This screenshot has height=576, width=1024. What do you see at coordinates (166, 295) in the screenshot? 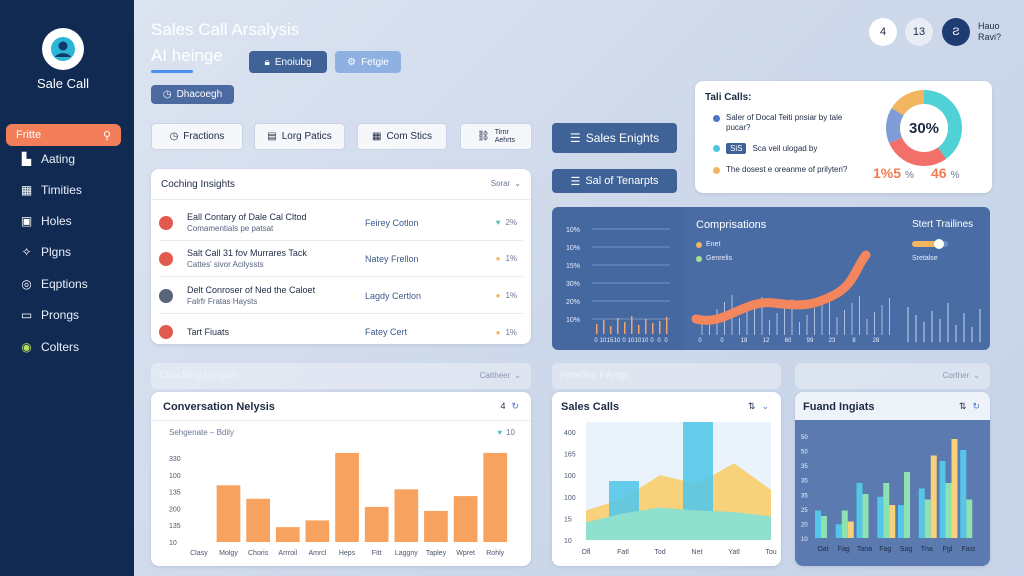
I see `avatar` at bounding box center [166, 295].